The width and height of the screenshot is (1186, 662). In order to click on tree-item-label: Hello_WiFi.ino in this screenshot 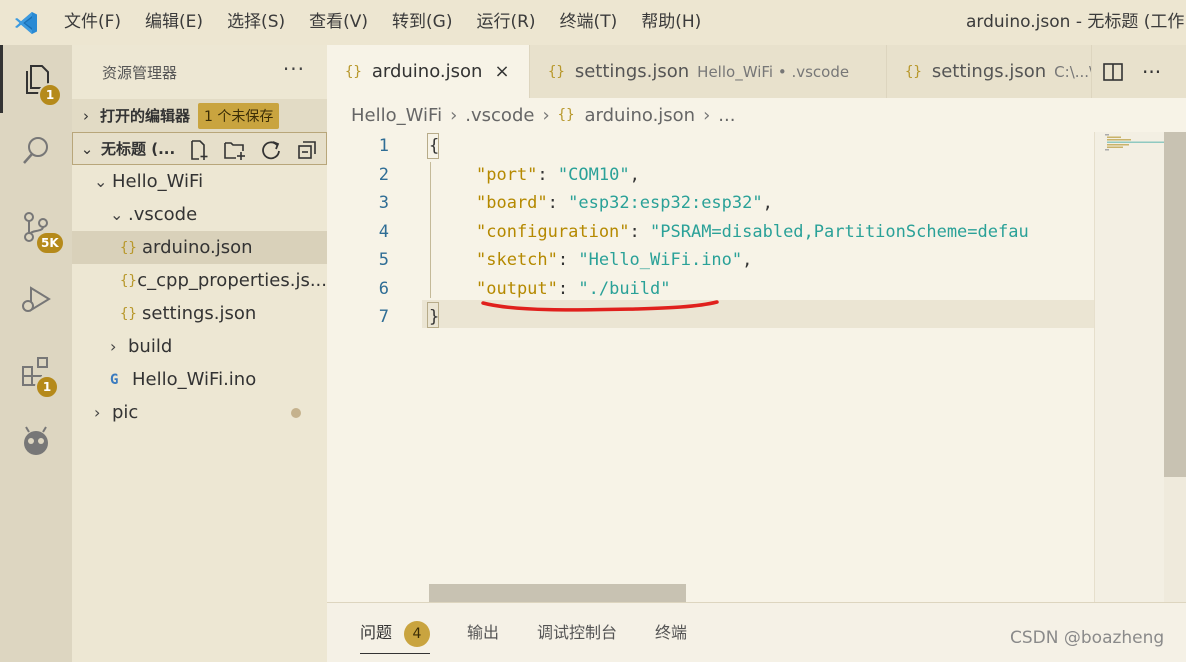, I will do `click(194, 379)`.